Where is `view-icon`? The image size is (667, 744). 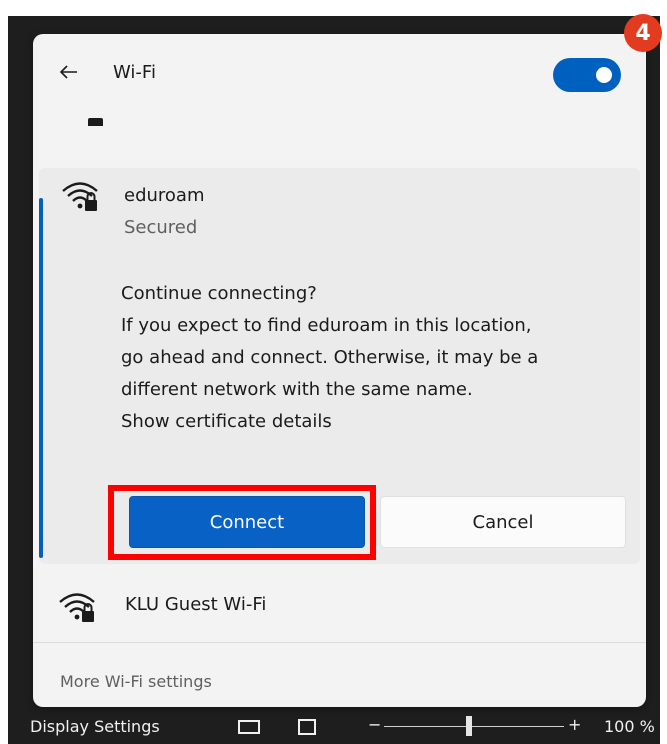
view-icon is located at coordinates (249, 727).